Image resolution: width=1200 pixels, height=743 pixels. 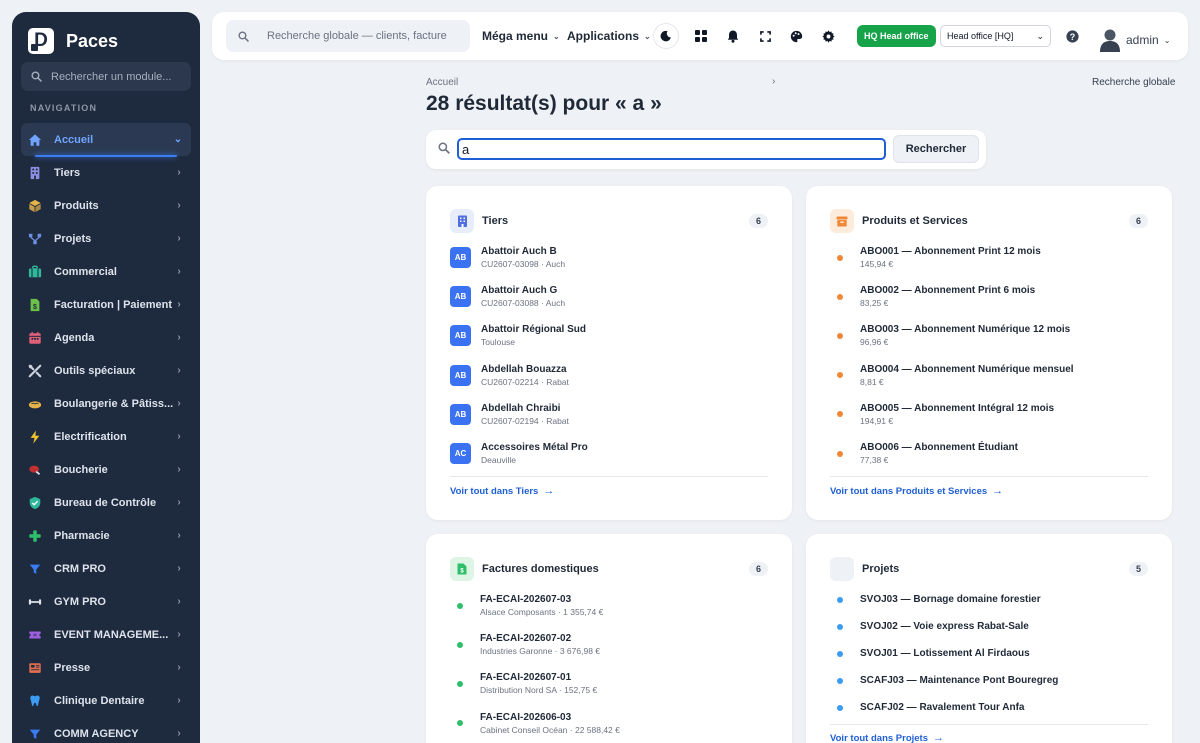 I want to click on sidebar-item-crm-pro: CRM PRO ›, so click(x=106, y=568).